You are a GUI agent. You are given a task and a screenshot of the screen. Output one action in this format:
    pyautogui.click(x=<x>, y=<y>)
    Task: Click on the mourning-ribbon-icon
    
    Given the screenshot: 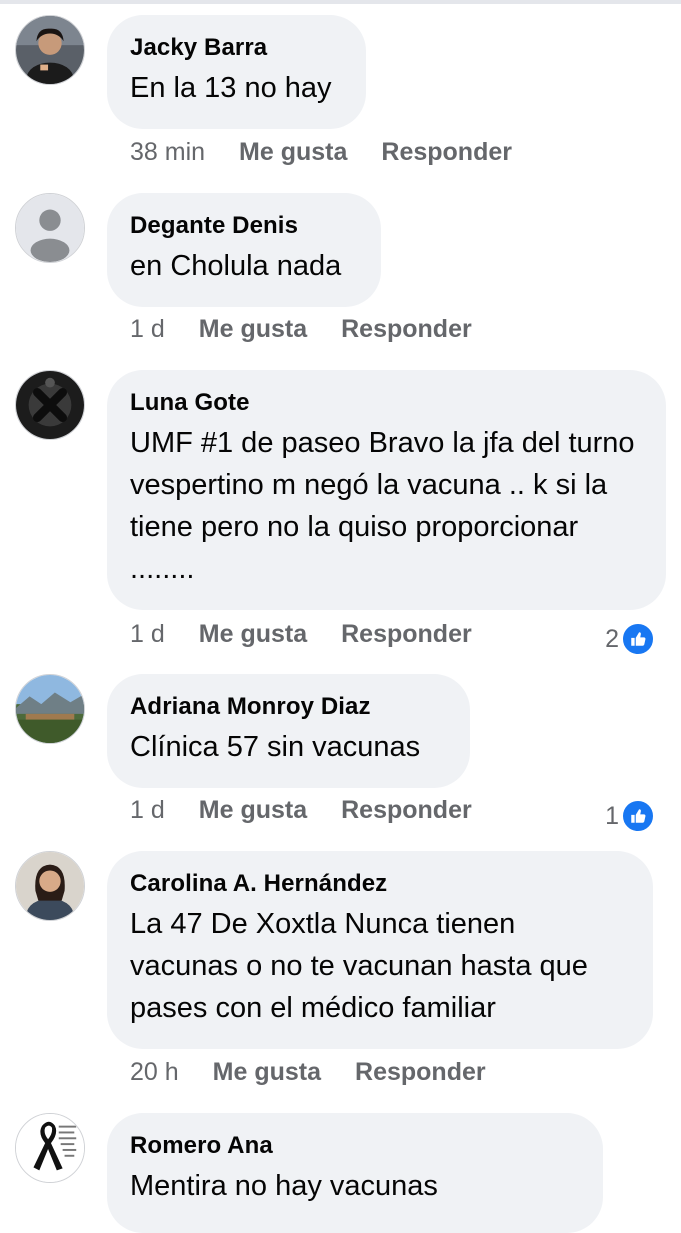 What is the action you would take?
    pyautogui.click(x=50, y=1148)
    